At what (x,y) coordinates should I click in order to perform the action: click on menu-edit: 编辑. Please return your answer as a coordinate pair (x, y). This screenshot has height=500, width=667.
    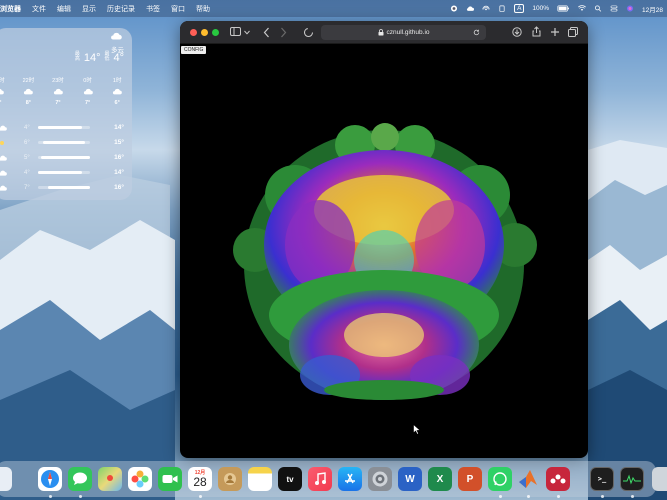
    Looking at the image, I should click on (64, 9).